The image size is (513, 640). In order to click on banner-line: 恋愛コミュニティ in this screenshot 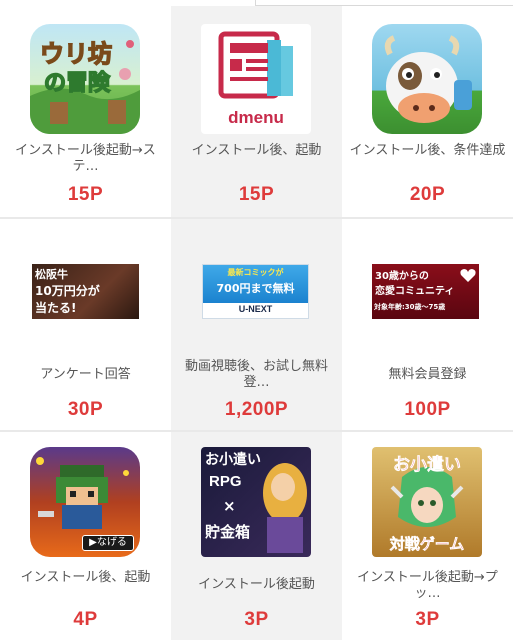, I will do `click(415, 291)`.